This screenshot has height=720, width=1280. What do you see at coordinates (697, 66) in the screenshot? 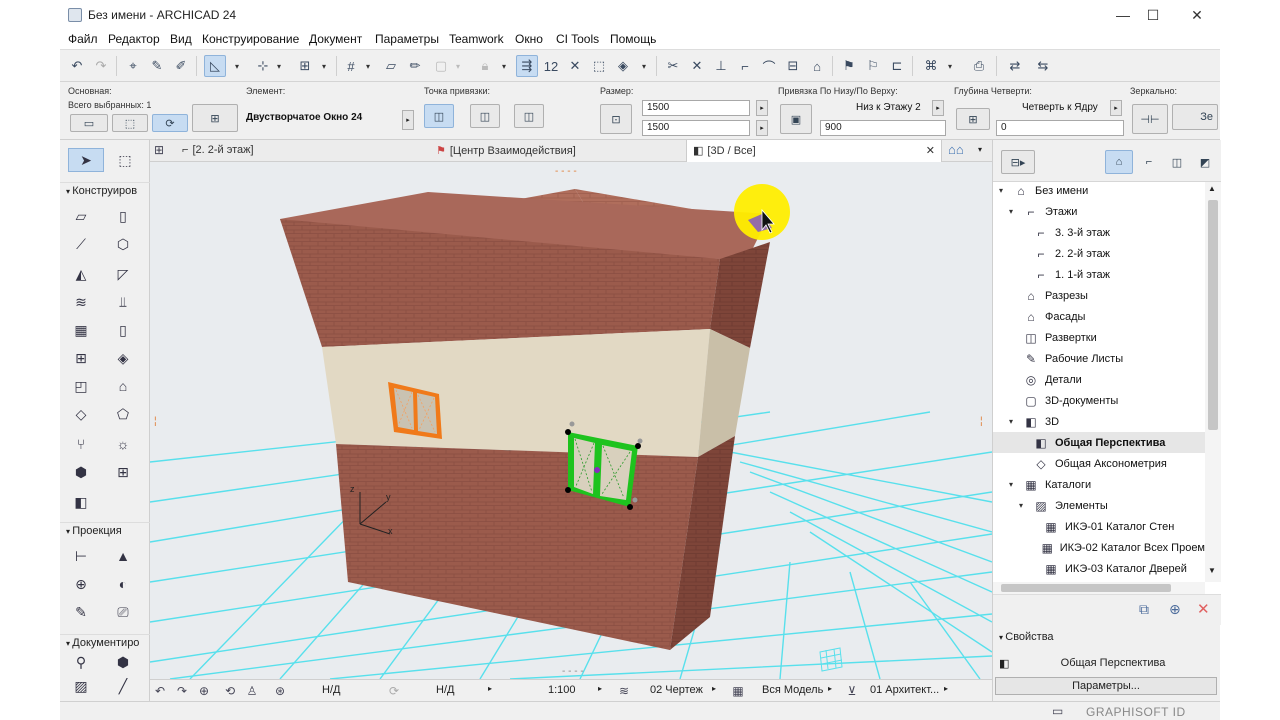
I see `intersect-icon: ✕` at bounding box center [697, 66].